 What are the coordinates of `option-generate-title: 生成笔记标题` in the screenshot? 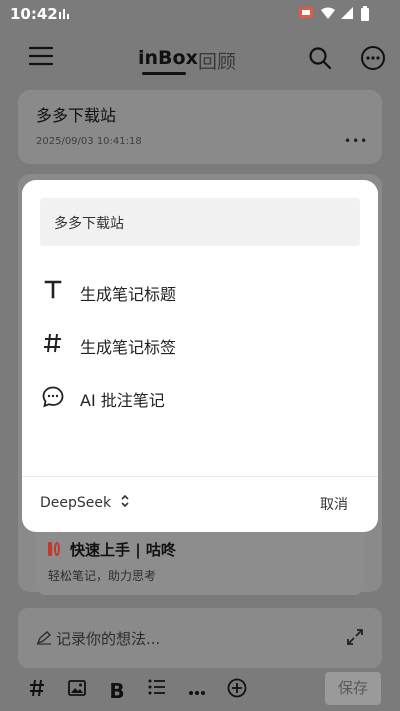 It's located at (200, 291).